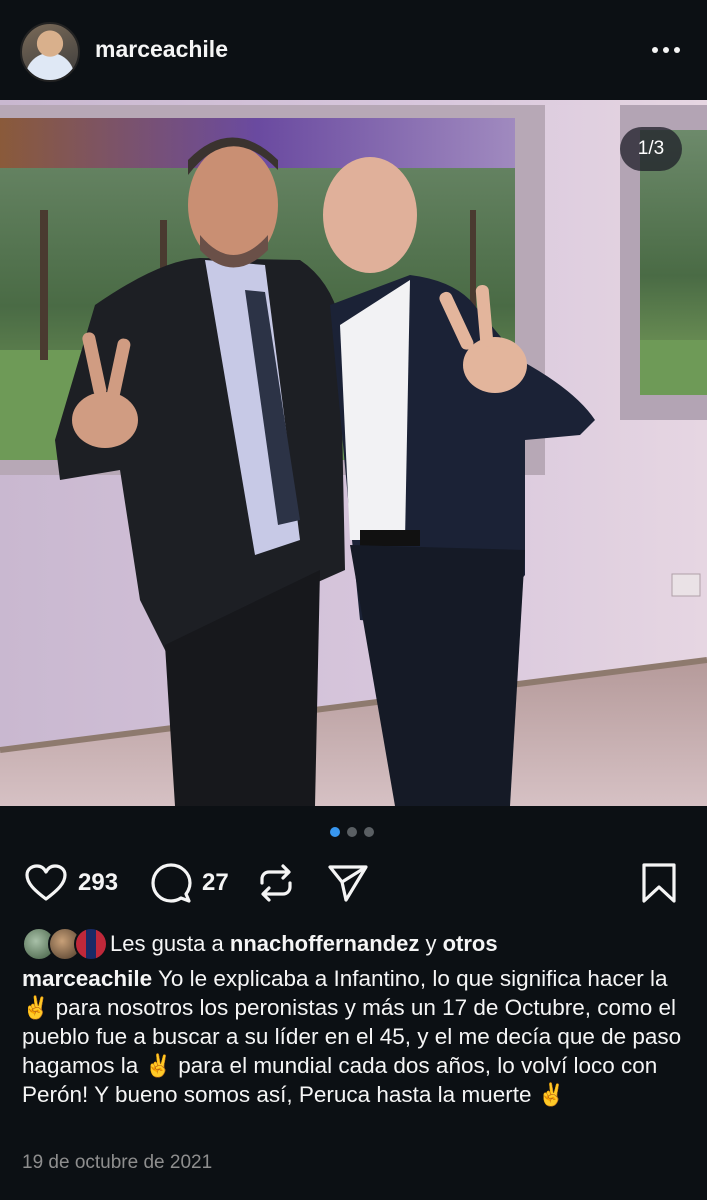 The image size is (707, 1200). I want to click on liker-avatar, so click(91, 944).